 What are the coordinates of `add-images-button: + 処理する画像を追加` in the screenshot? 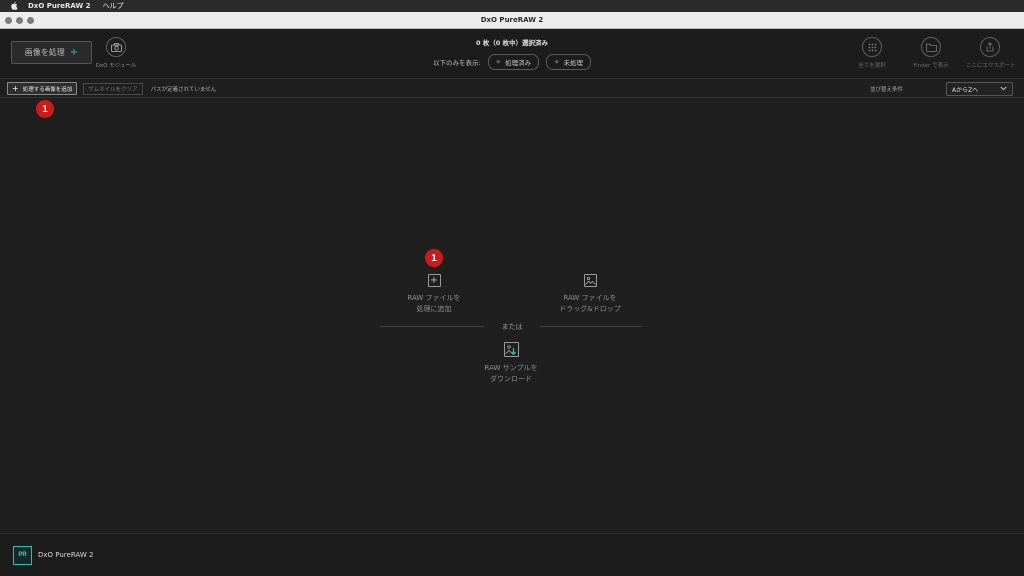 It's located at (42, 88).